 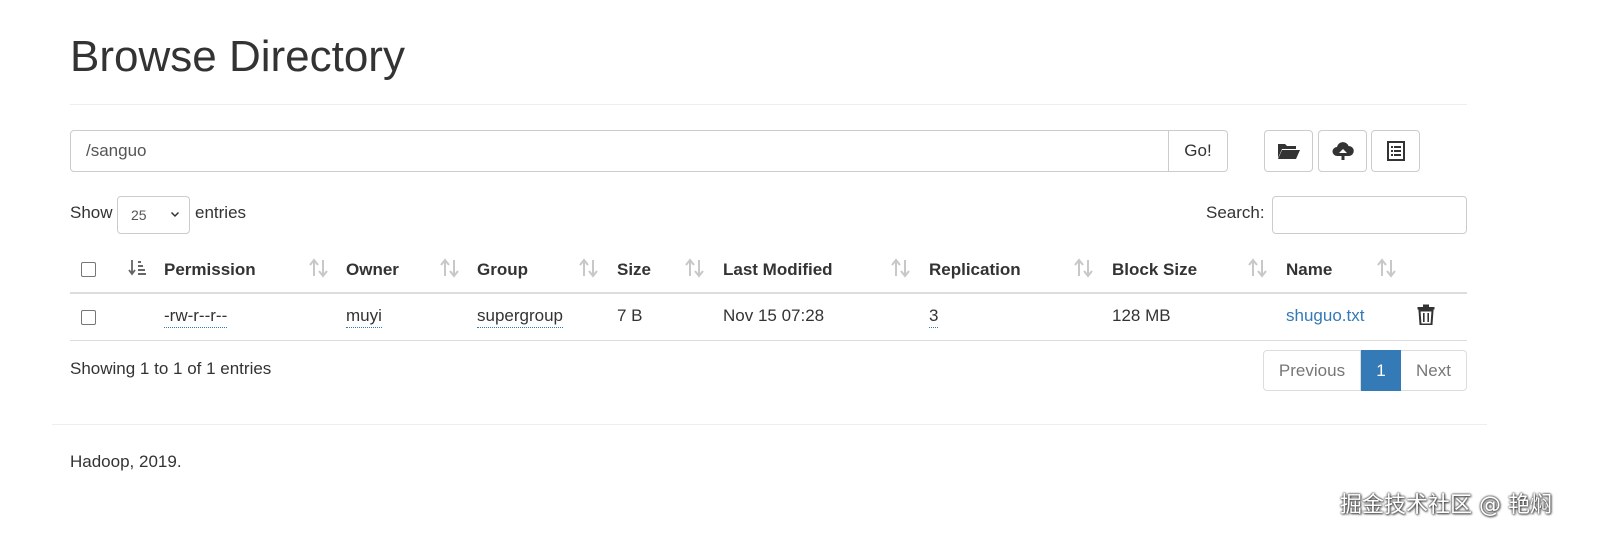 What do you see at coordinates (1426, 314) in the screenshot?
I see `trash-icon` at bounding box center [1426, 314].